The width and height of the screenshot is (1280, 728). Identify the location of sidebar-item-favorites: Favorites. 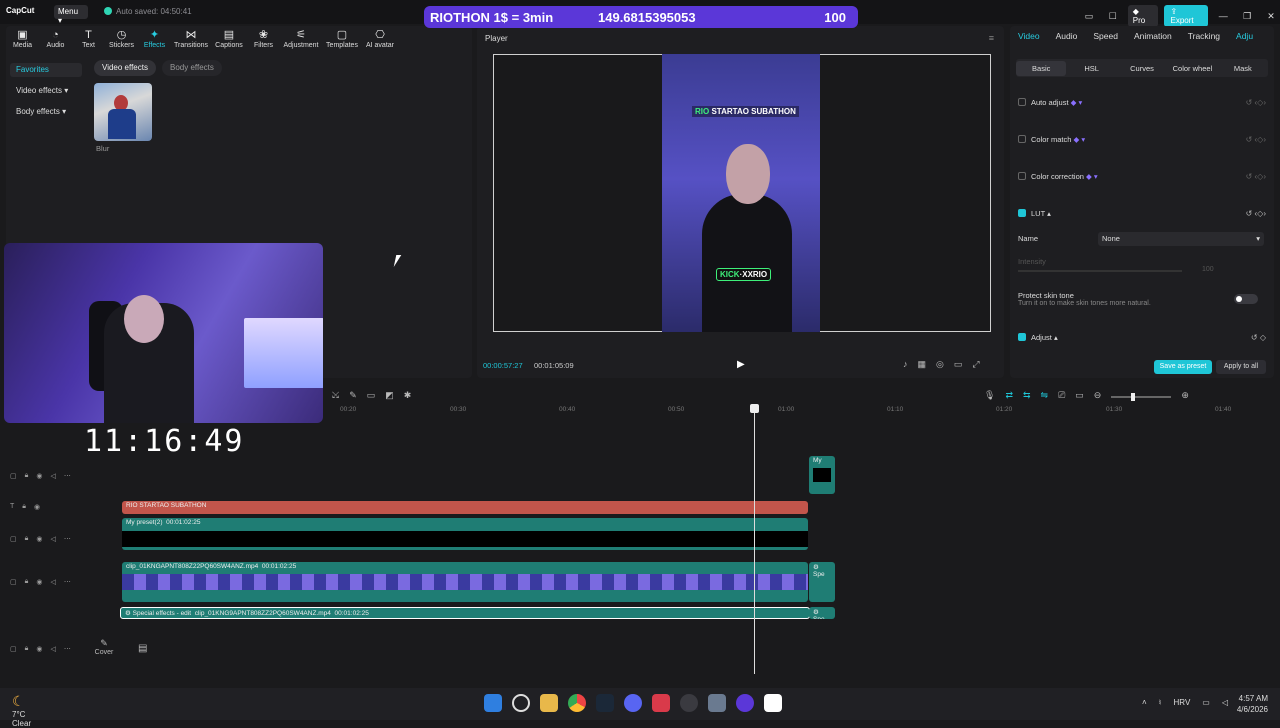
(46, 70).